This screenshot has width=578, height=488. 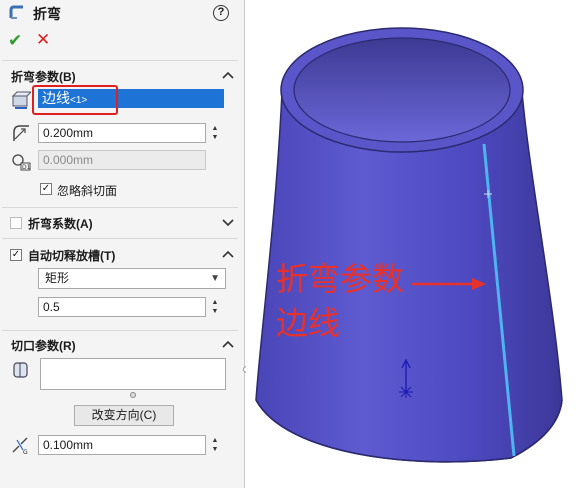 What do you see at coordinates (21, 133) in the screenshot?
I see `bend-radius-icon` at bounding box center [21, 133].